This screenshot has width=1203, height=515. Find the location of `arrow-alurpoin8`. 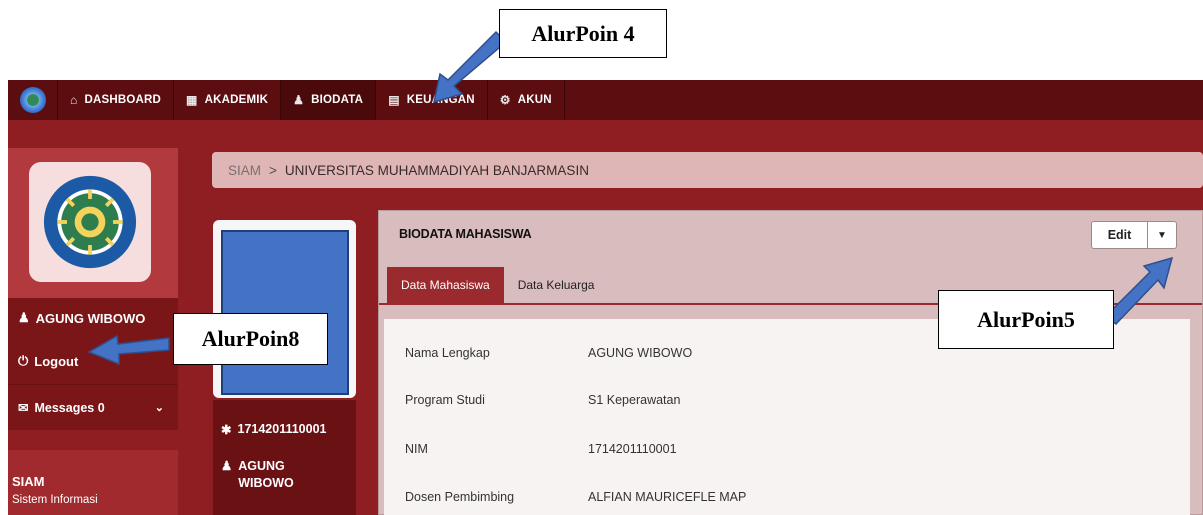

arrow-alurpoin8 is located at coordinates (128, 350).